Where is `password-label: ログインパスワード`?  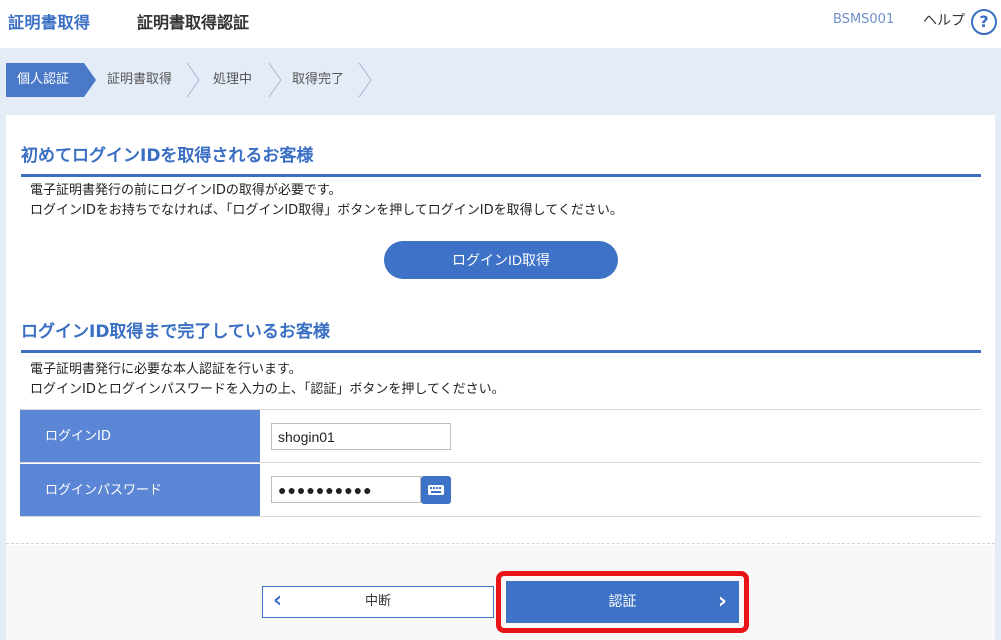
password-label: ログインパスワード is located at coordinates (140, 489).